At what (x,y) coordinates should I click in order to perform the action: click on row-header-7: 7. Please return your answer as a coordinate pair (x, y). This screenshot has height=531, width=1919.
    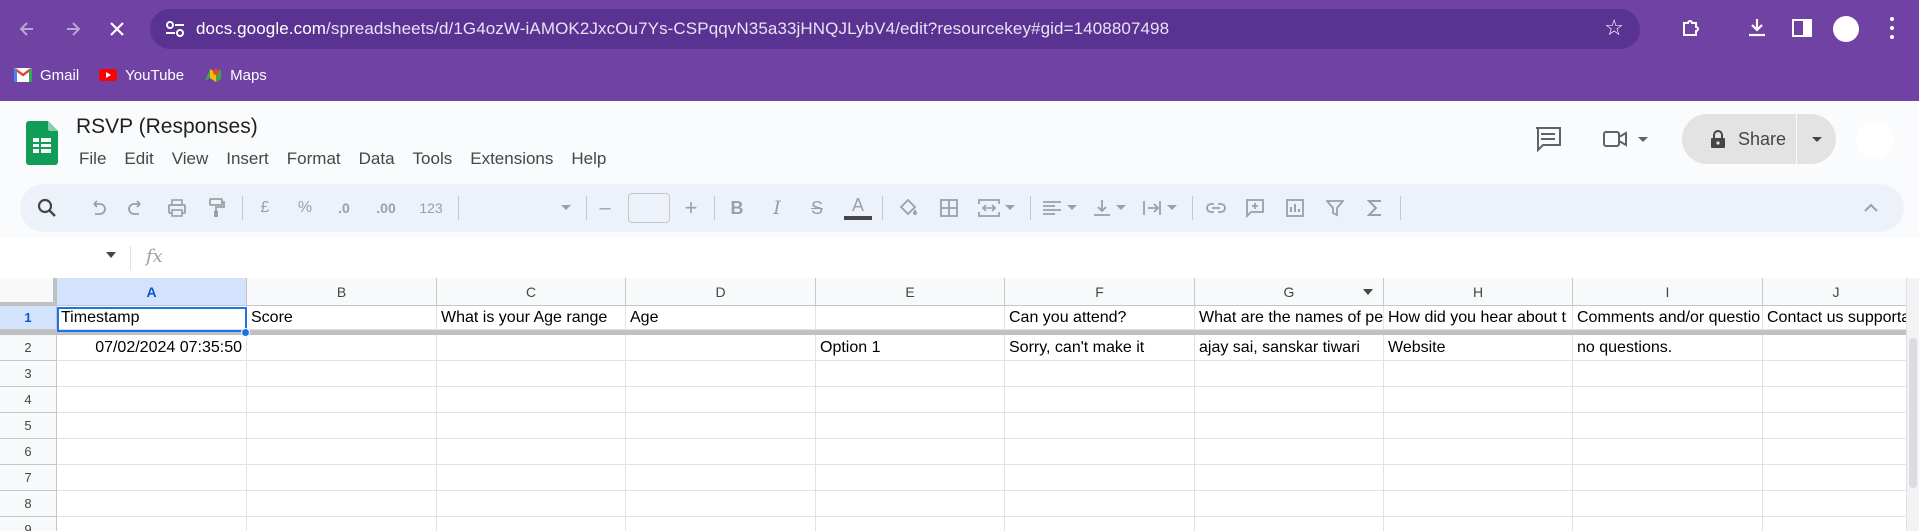
    Looking at the image, I should click on (28, 478).